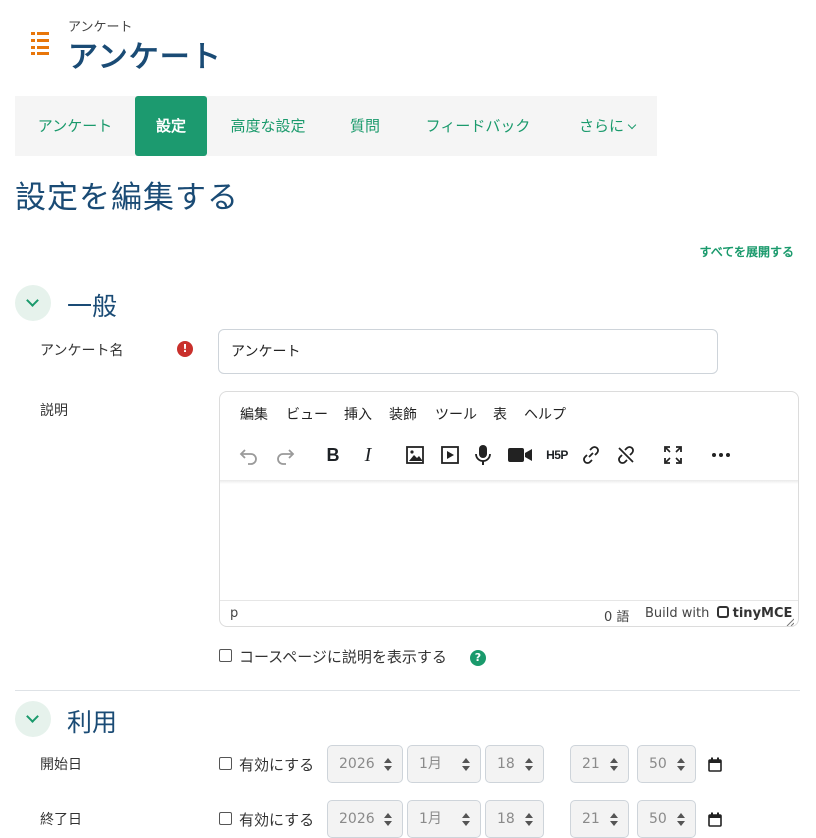  I want to click on start-year-value: 2026, so click(357, 764).